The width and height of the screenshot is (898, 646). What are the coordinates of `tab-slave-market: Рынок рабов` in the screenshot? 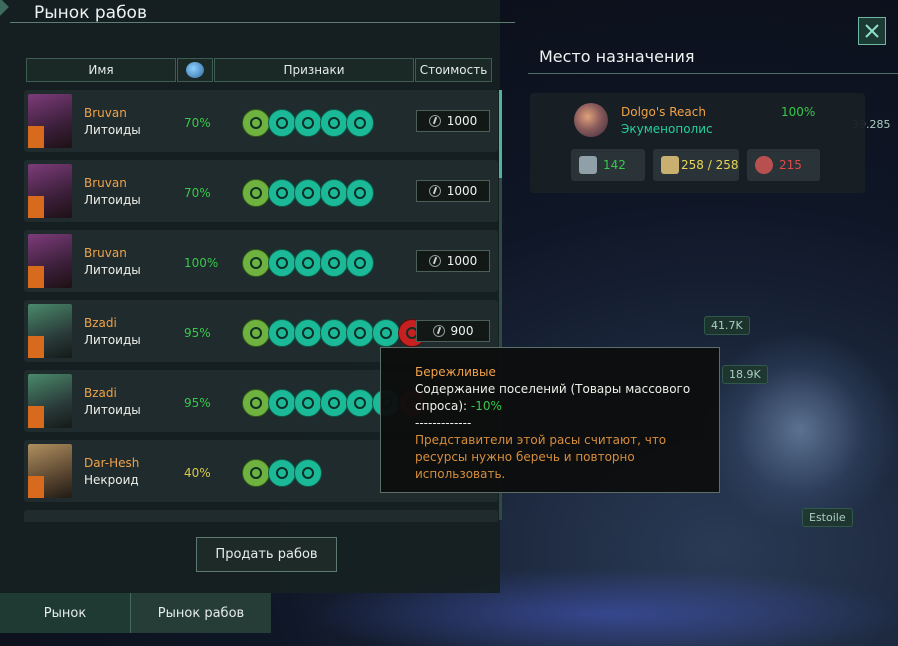 It's located at (200, 613).